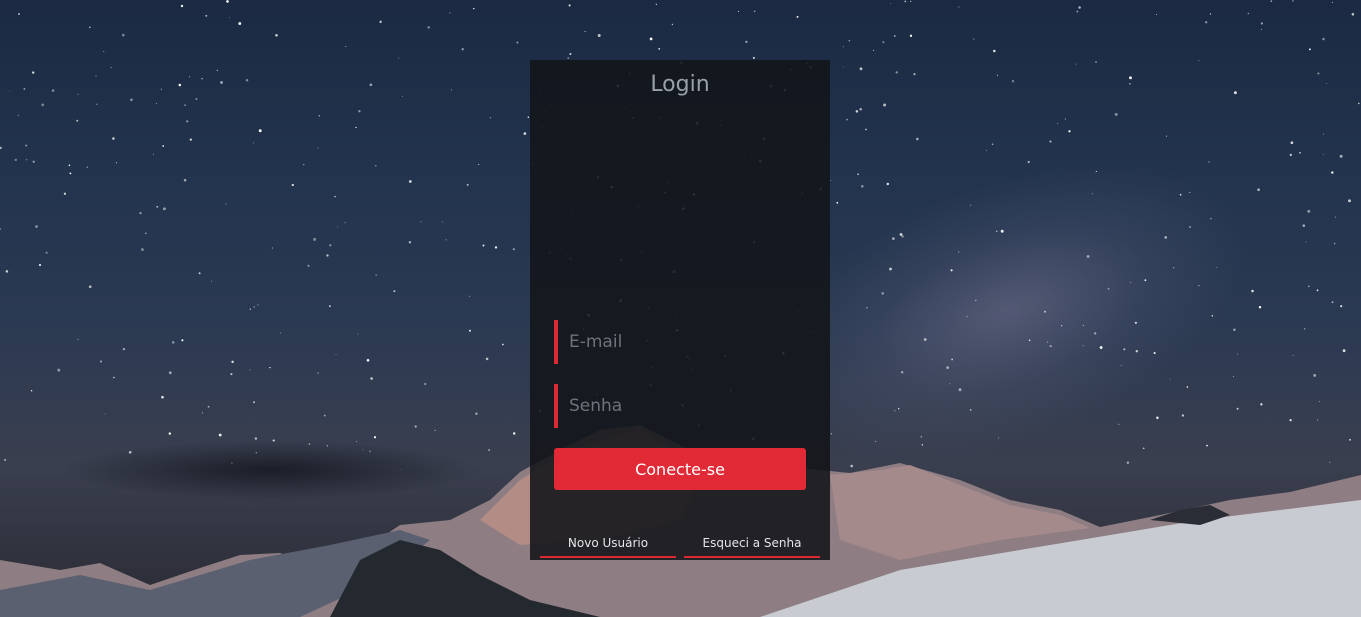 The image size is (1361, 617). What do you see at coordinates (608, 544) in the screenshot?
I see `new-user-link: Novo Usuário` at bounding box center [608, 544].